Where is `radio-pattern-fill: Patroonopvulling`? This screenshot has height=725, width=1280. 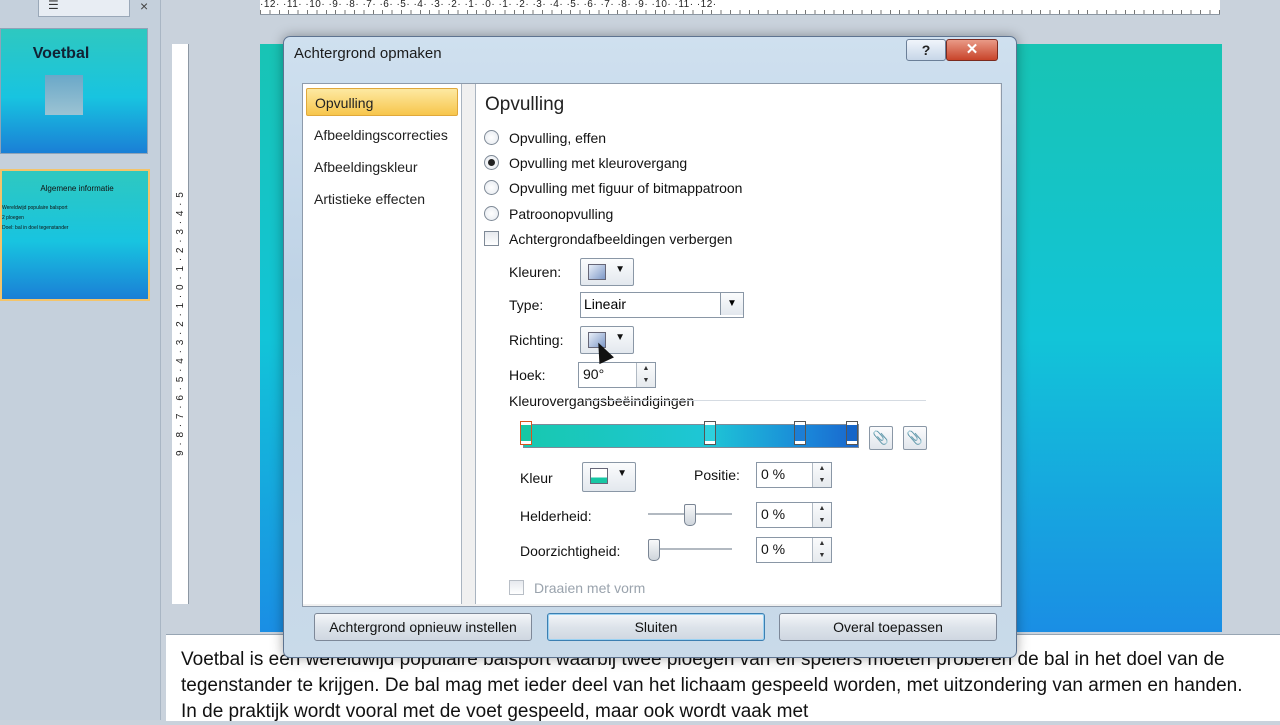
radio-pattern-fill: Patroonopvulling is located at coordinates (548, 214).